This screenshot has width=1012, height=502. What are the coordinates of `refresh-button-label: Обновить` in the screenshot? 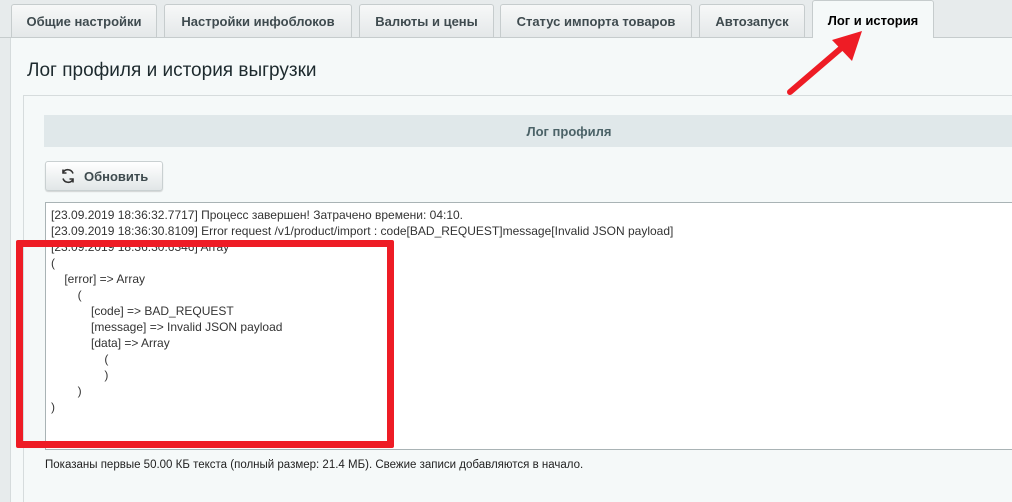 It's located at (116, 176).